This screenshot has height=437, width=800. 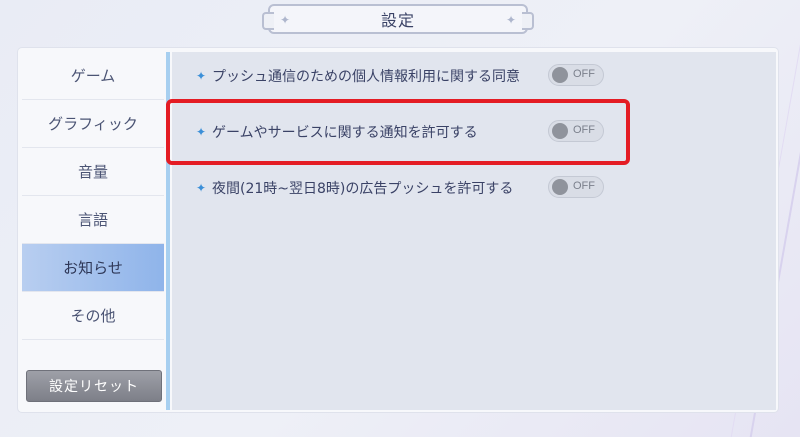 I want to click on sidebar-item-label: グラフィック, so click(x=93, y=124).